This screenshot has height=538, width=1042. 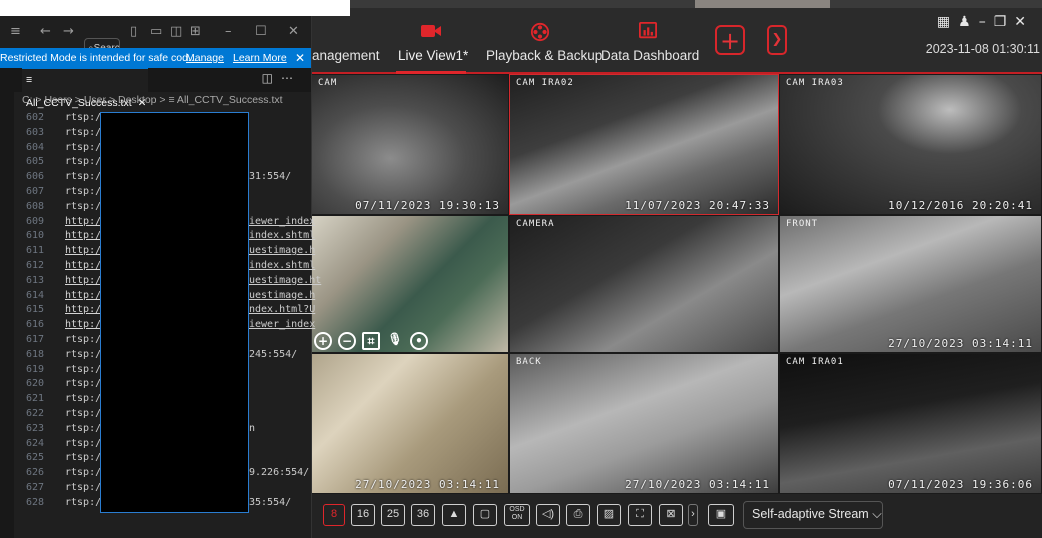 I want to click on focus-icon: ⛶, so click(x=640, y=515).